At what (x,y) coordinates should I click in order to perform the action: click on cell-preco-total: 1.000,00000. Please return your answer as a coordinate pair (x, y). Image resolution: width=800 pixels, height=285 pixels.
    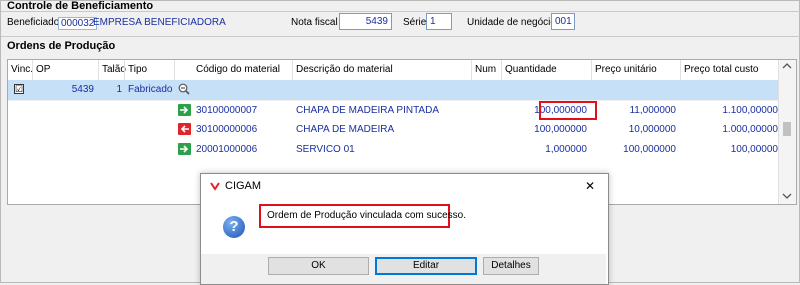
    Looking at the image, I should click on (750, 129).